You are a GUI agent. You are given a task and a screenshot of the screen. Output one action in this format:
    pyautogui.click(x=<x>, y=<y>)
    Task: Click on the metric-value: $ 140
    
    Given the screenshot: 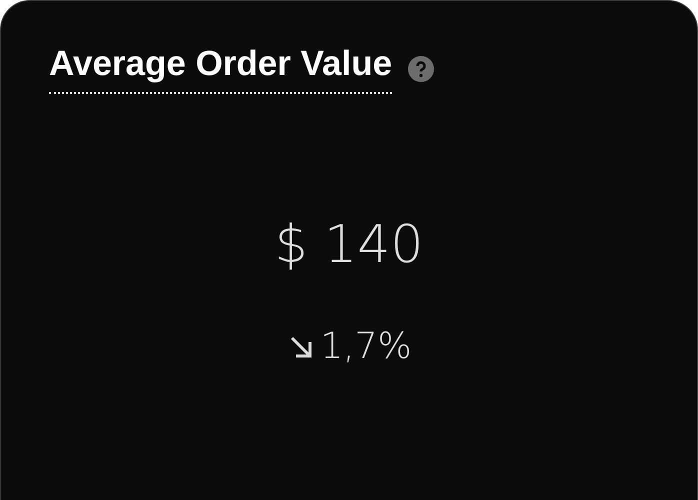 What is the action you would take?
    pyautogui.click(x=349, y=245)
    